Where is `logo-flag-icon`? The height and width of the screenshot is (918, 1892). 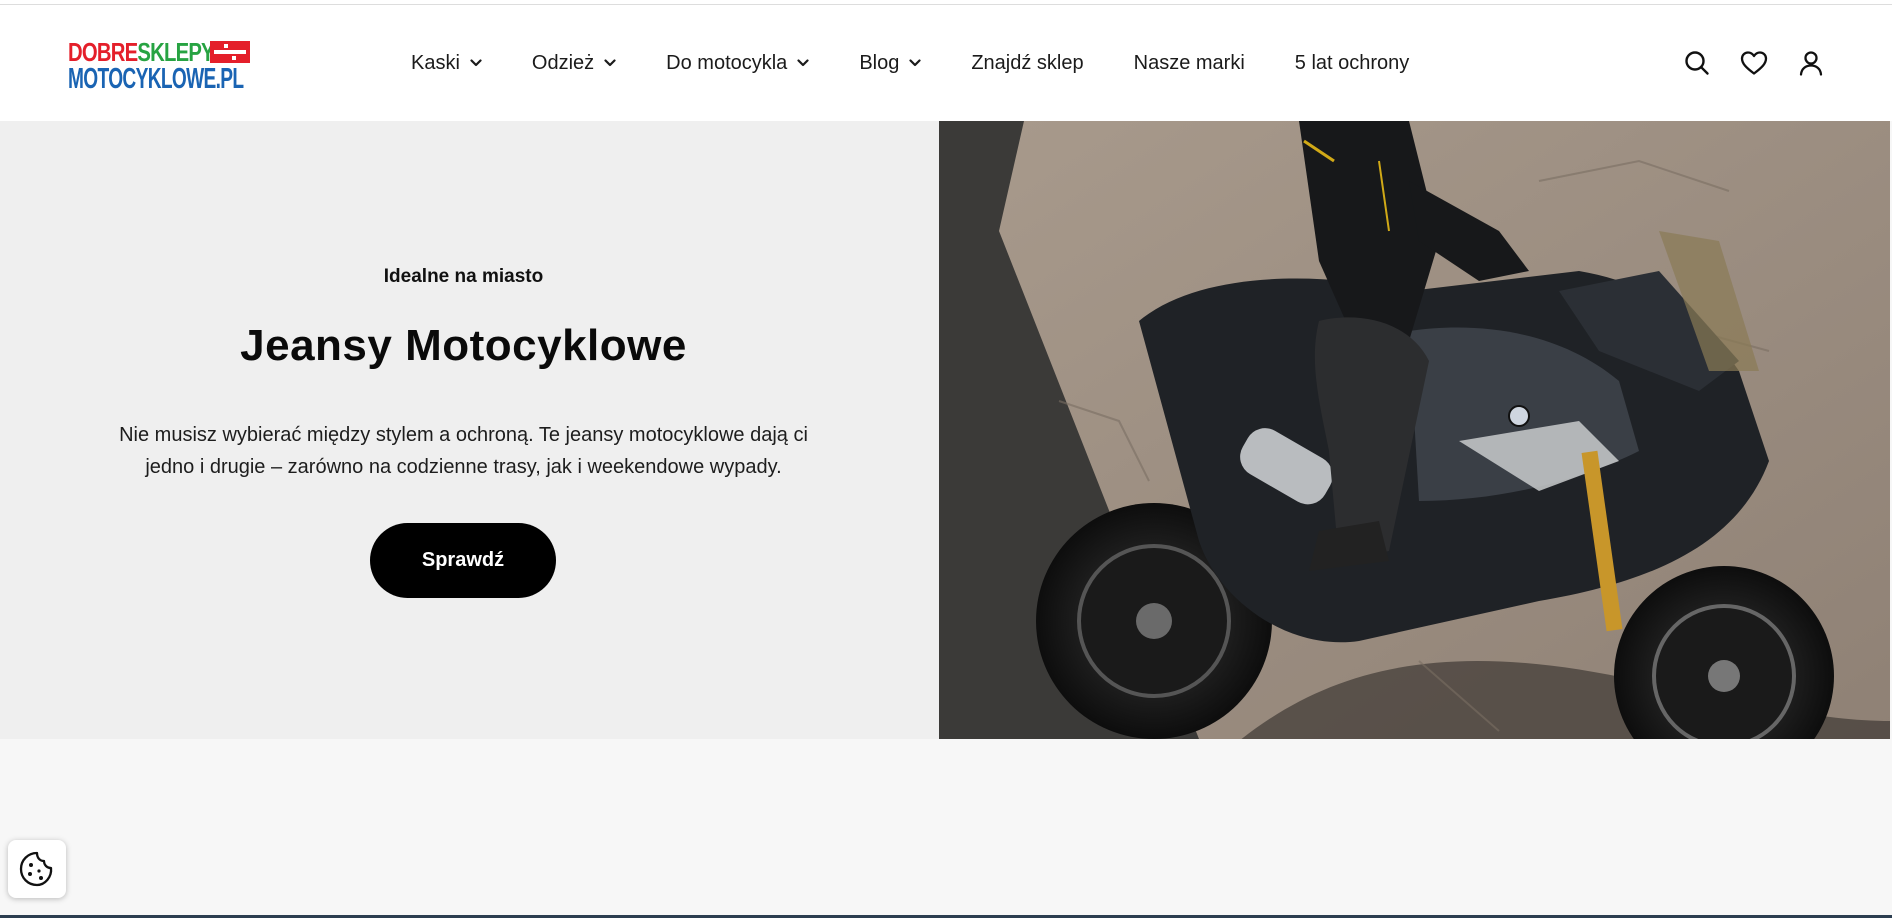
logo-flag-icon is located at coordinates (230, 52).